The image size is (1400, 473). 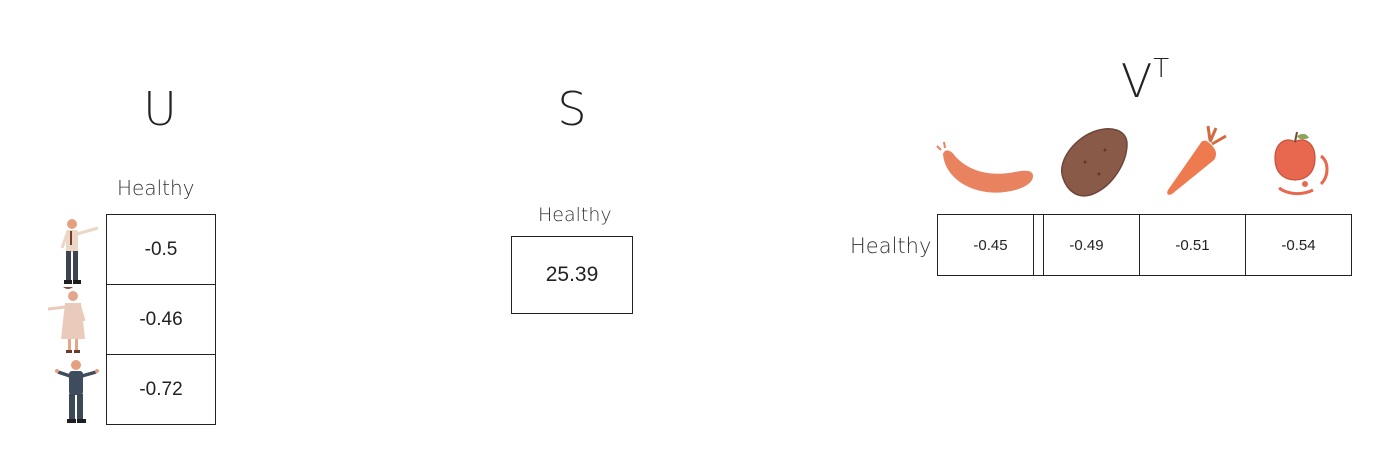 What do you see at coordinates (1086, 245) in the screenshot?
I see `vt-cell-potato: -0.49` at bounding box center [1086, 245].